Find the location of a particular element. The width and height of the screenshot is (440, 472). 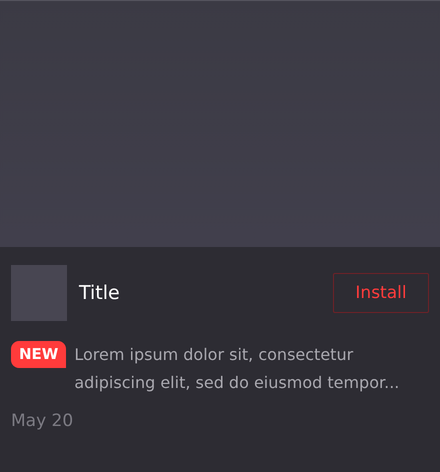

date-text: May 20 is located at coordinates (42, 421).